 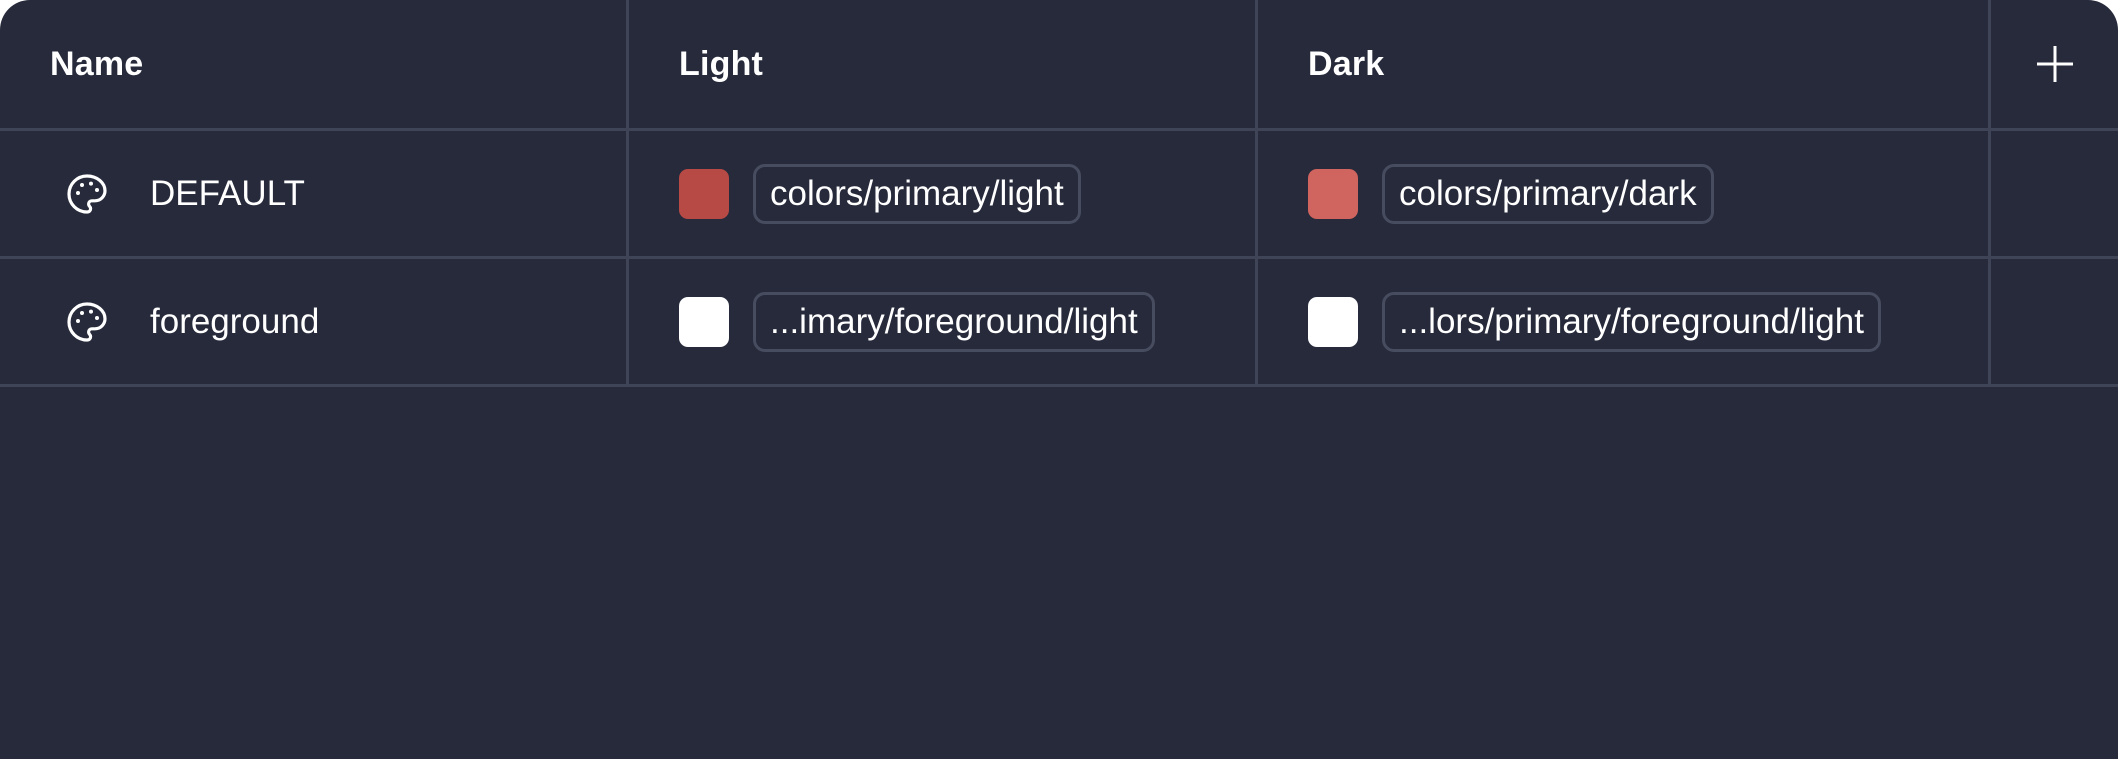 I want to click on name-cell: DEFAULT, so click(x=314, y=193).